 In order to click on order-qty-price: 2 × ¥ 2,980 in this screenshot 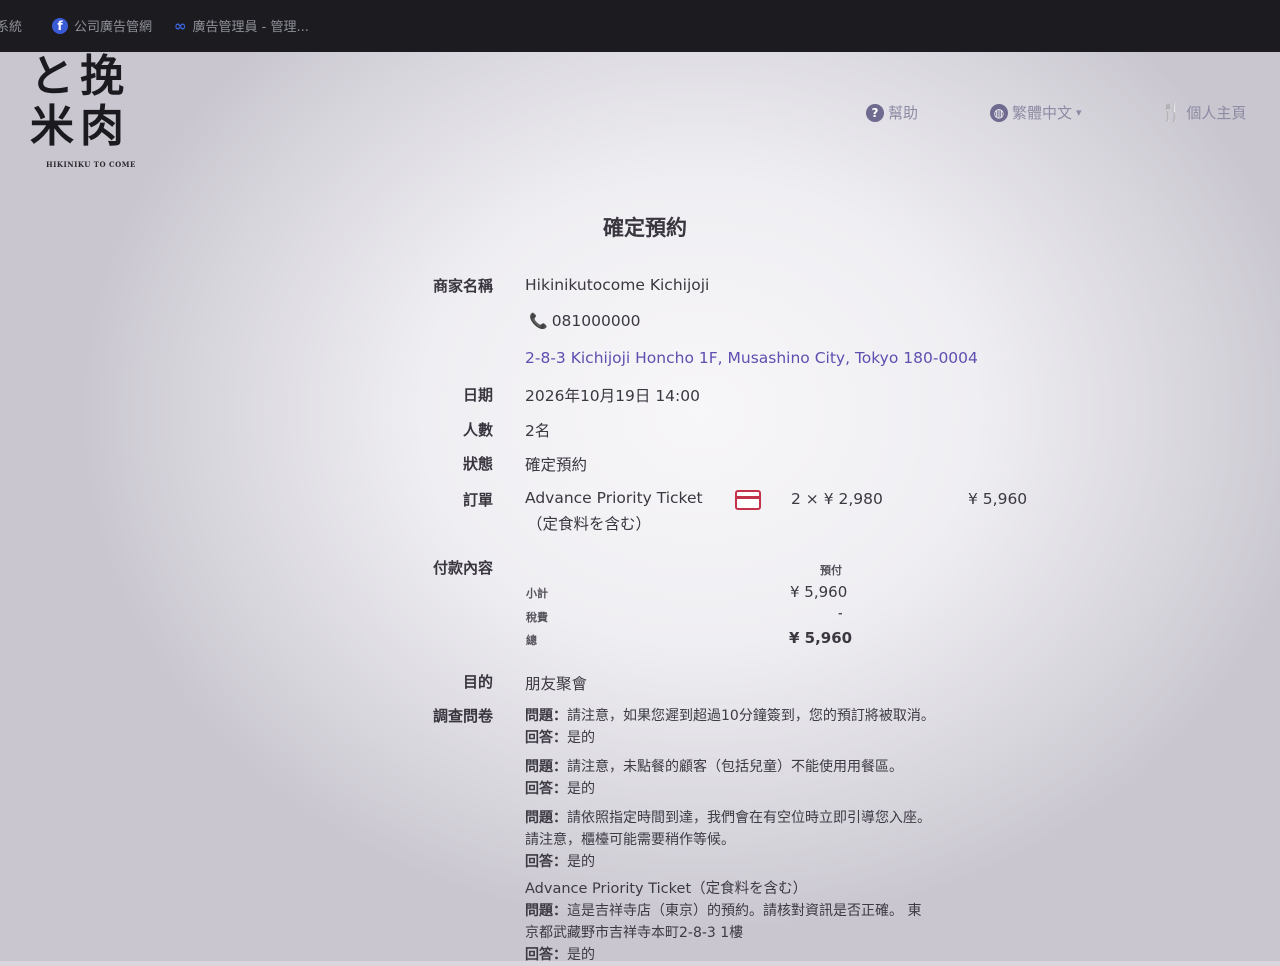, I will do `click(837, 499)`.